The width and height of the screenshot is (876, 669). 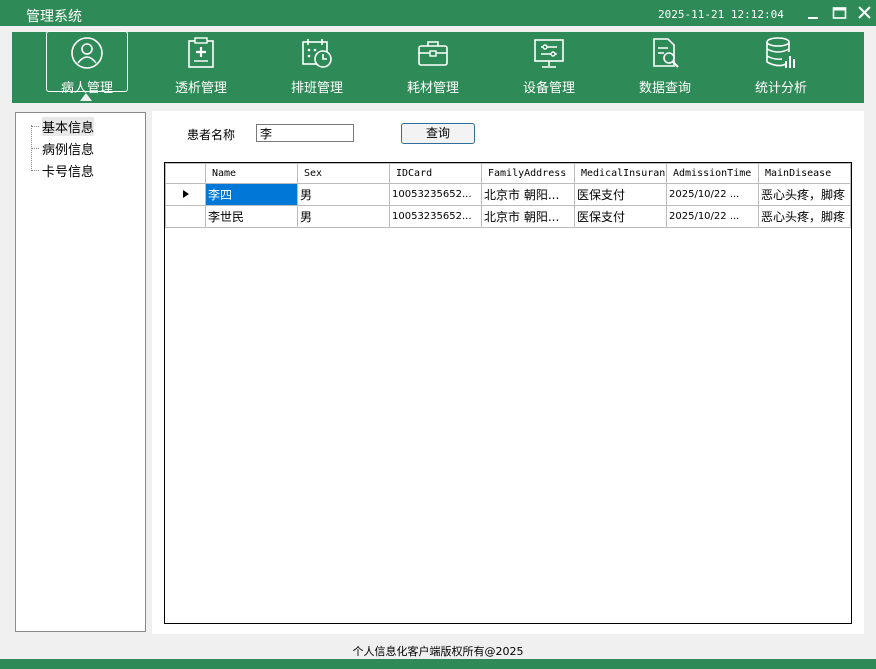 What do you see at coordinates (432, 88) in the screenshot?
I see `toolbar-label: 耗材管理` at bounding box center [432, 88].